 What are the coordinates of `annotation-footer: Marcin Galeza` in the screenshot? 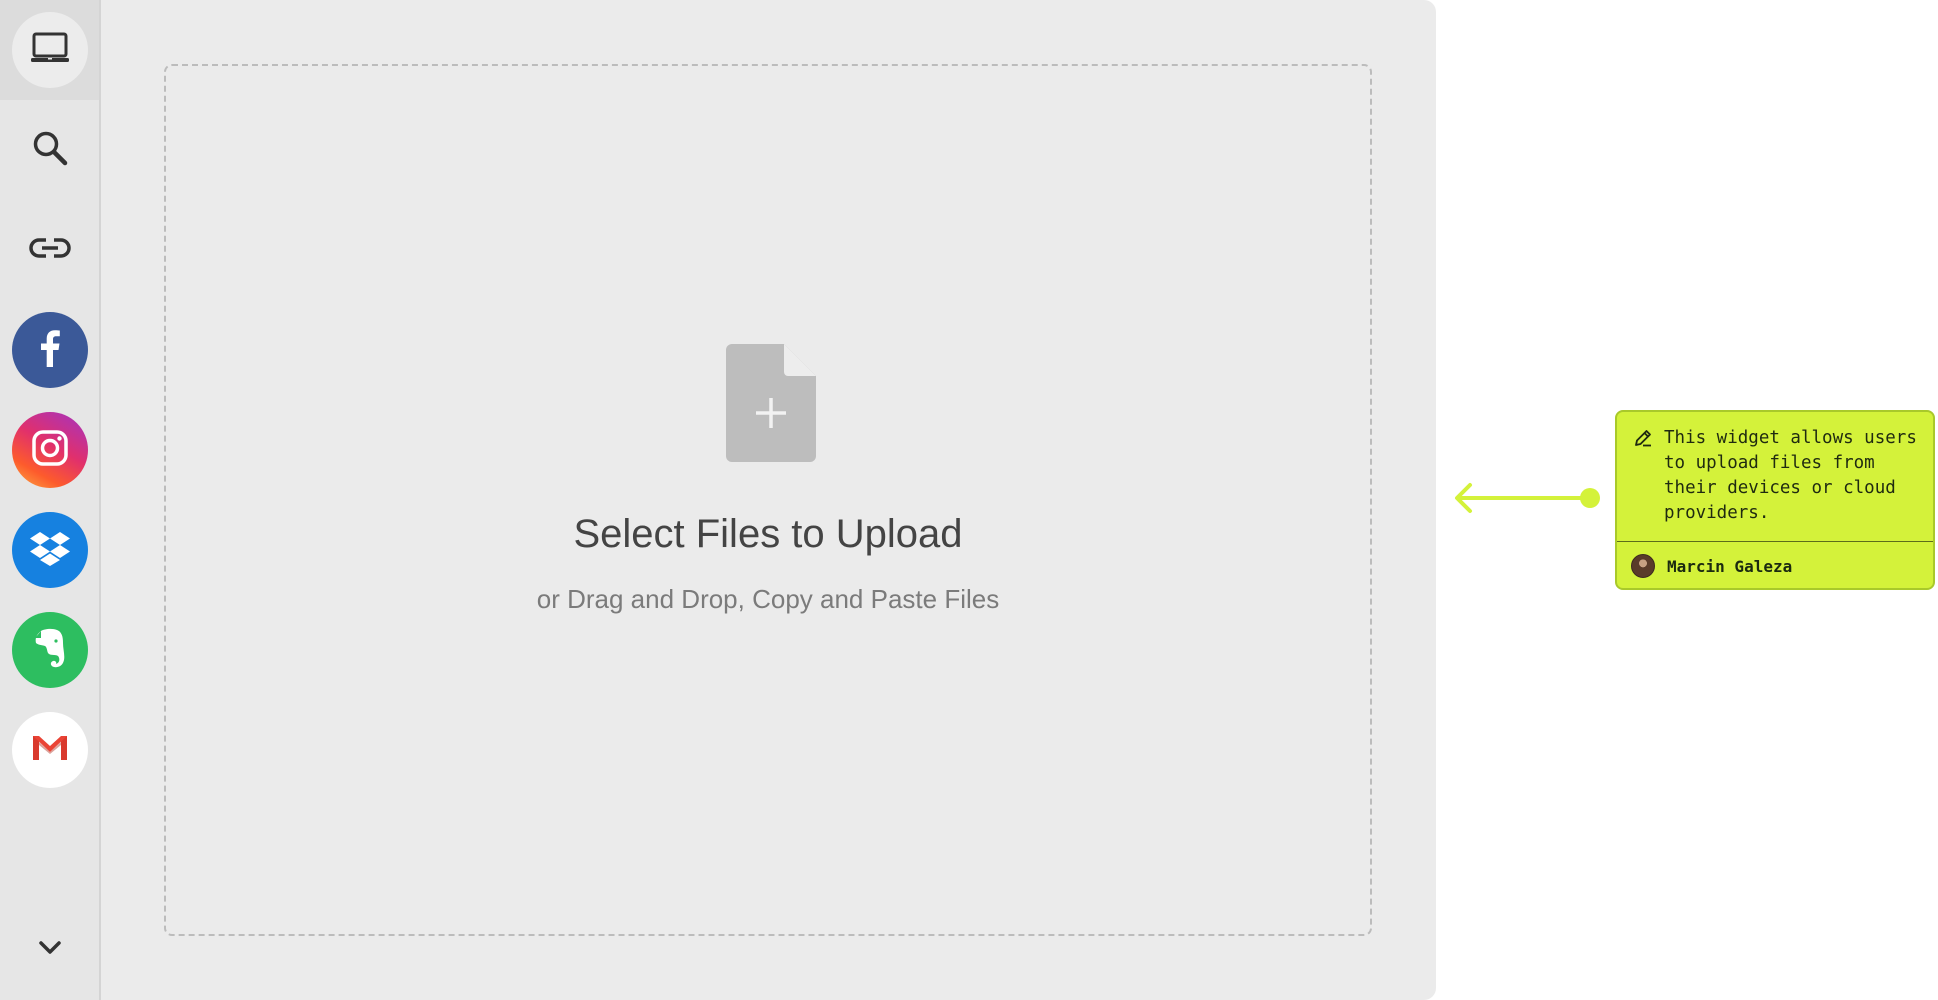 It's located at (1775, 566).